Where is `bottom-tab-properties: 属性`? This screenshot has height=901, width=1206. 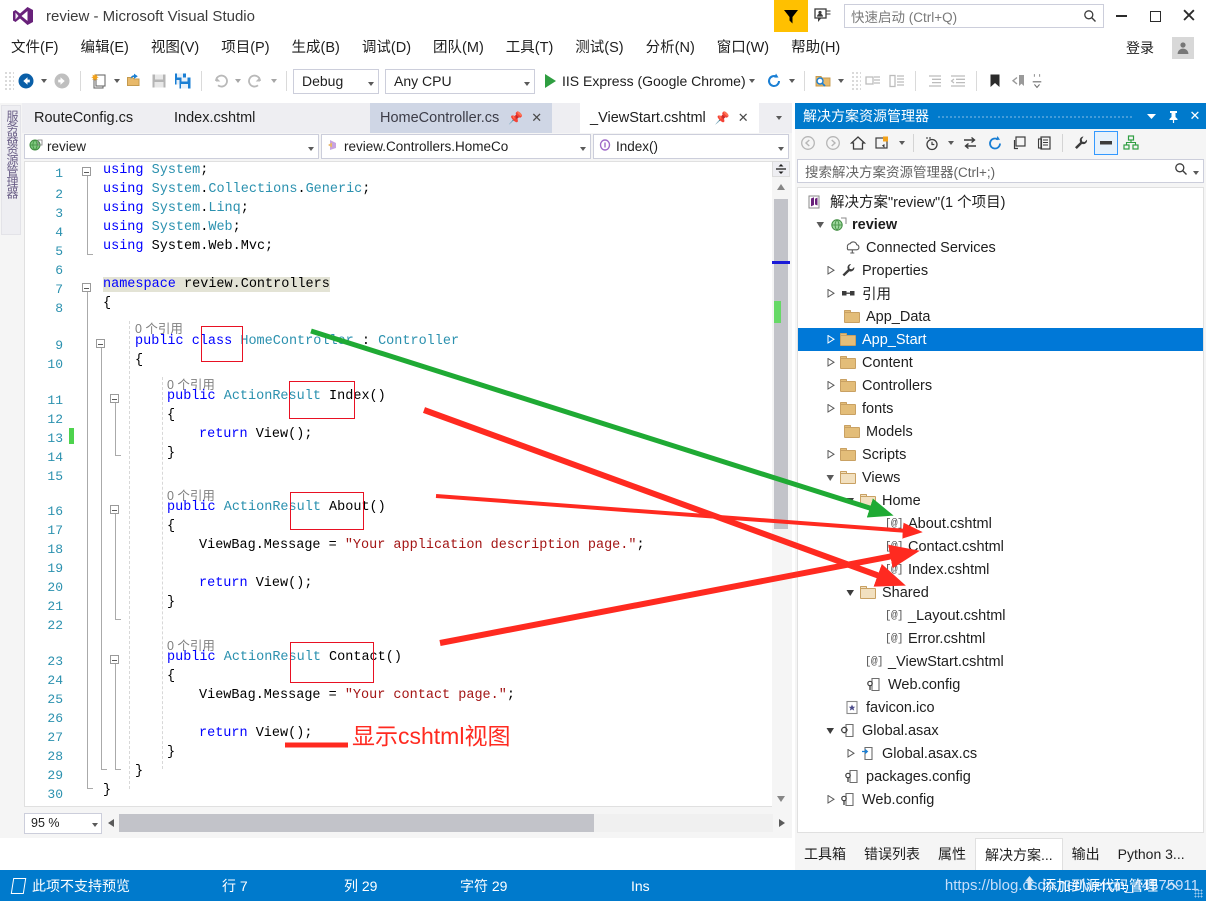
bottom-tab-properties: 属性 is located at coordinates (952, 854).